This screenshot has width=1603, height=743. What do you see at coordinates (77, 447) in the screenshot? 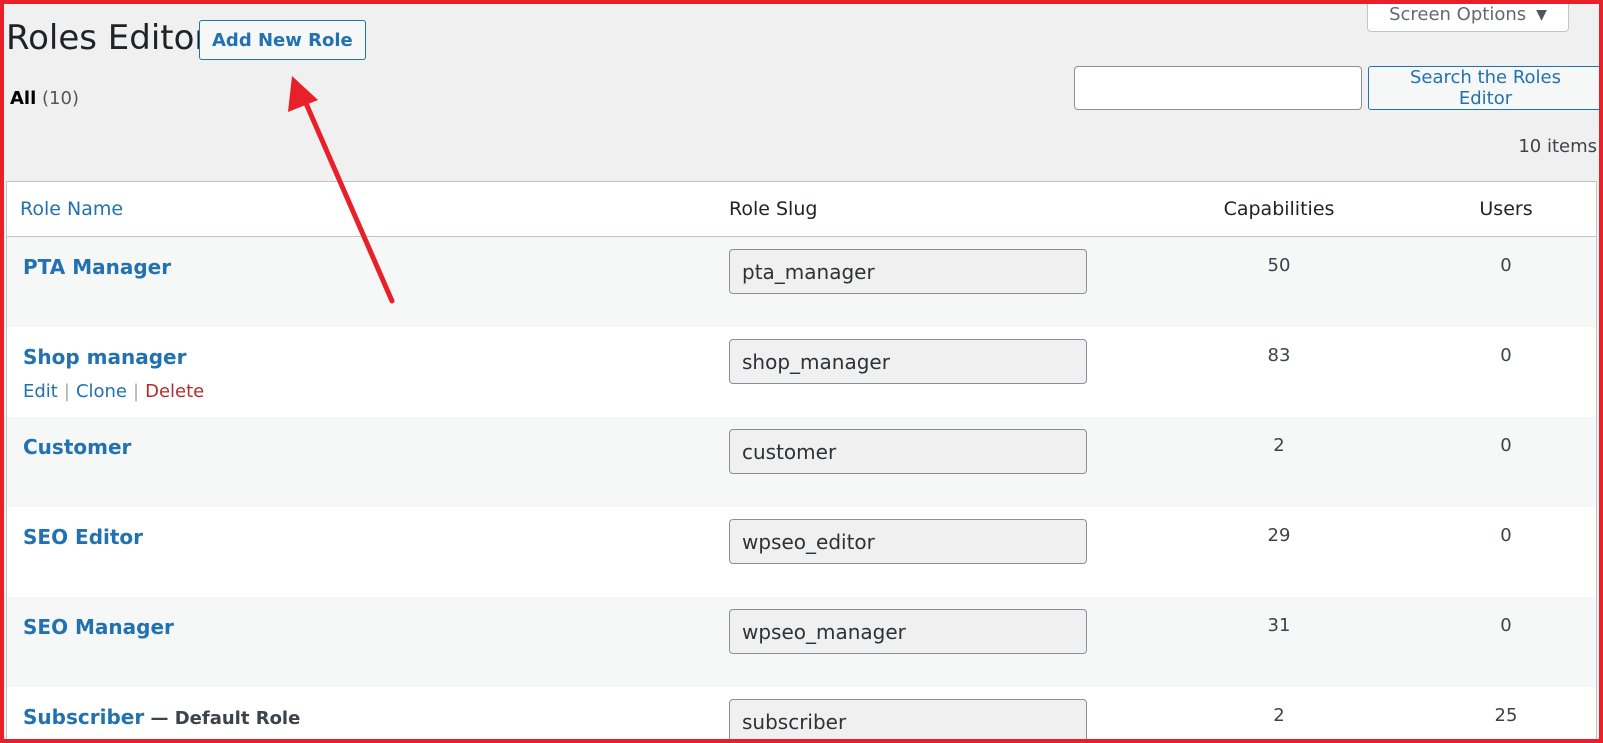
I see `role-name-link: Customer` at bounding box center [77, 447].